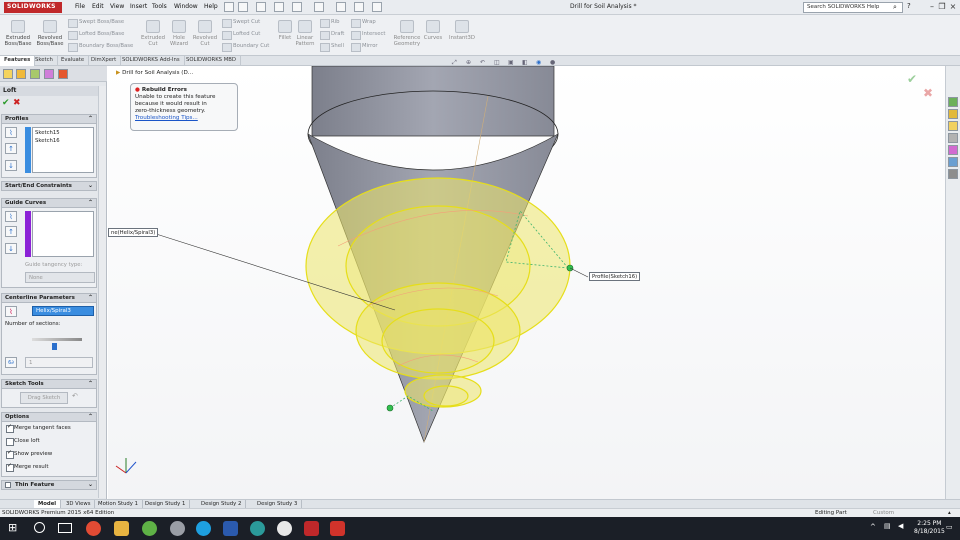 This screenshot has height=540, width=960. Describe the element at coordinates (29, 454) in the screenshot. I see `show-preview-checkbox: Show preview` at that location.